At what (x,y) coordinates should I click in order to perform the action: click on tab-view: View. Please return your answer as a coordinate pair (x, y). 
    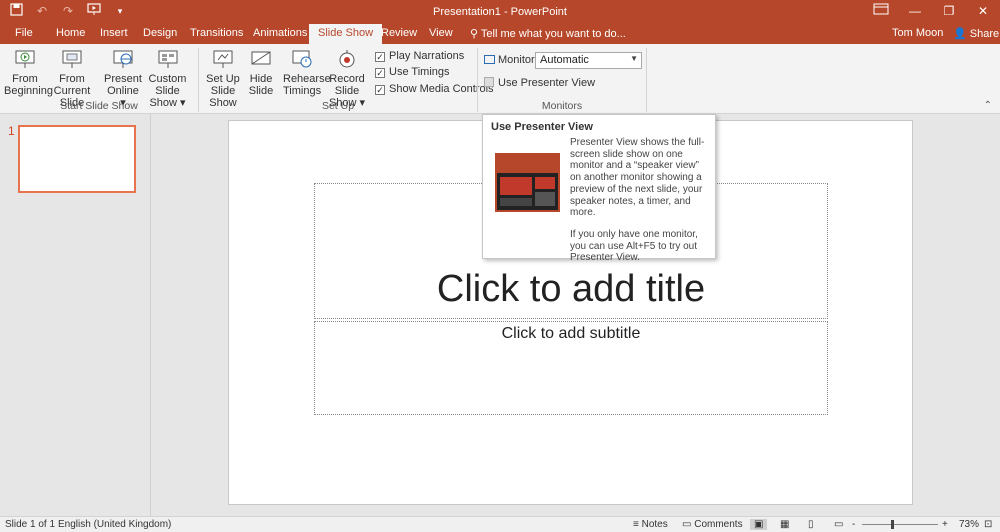
    Looking at the image, I should click on (441, 33).